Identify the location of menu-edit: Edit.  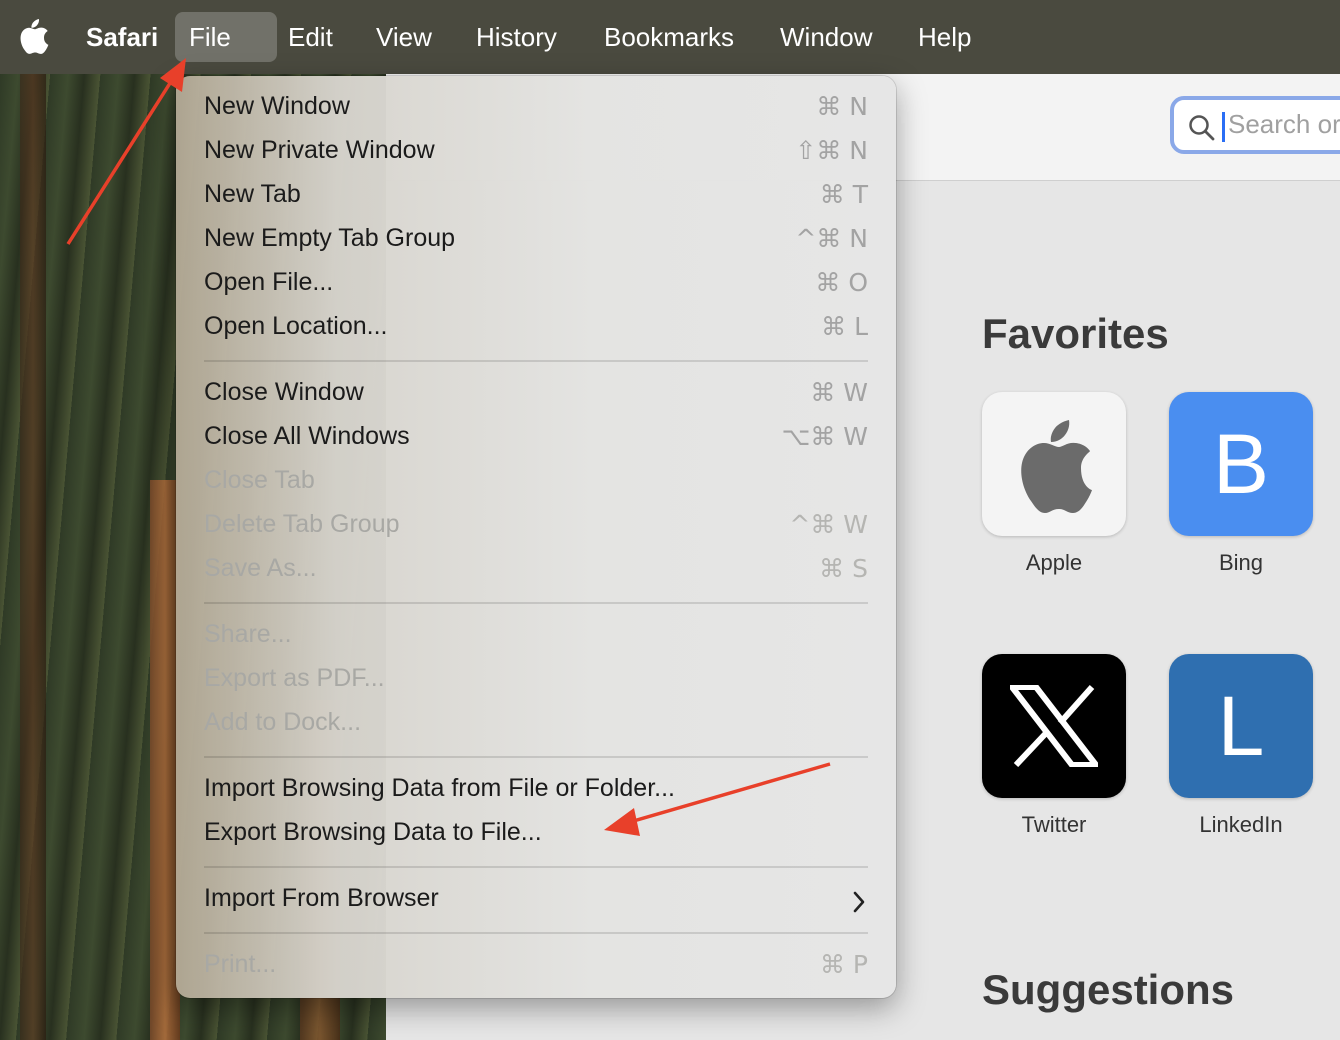
(310, 37).